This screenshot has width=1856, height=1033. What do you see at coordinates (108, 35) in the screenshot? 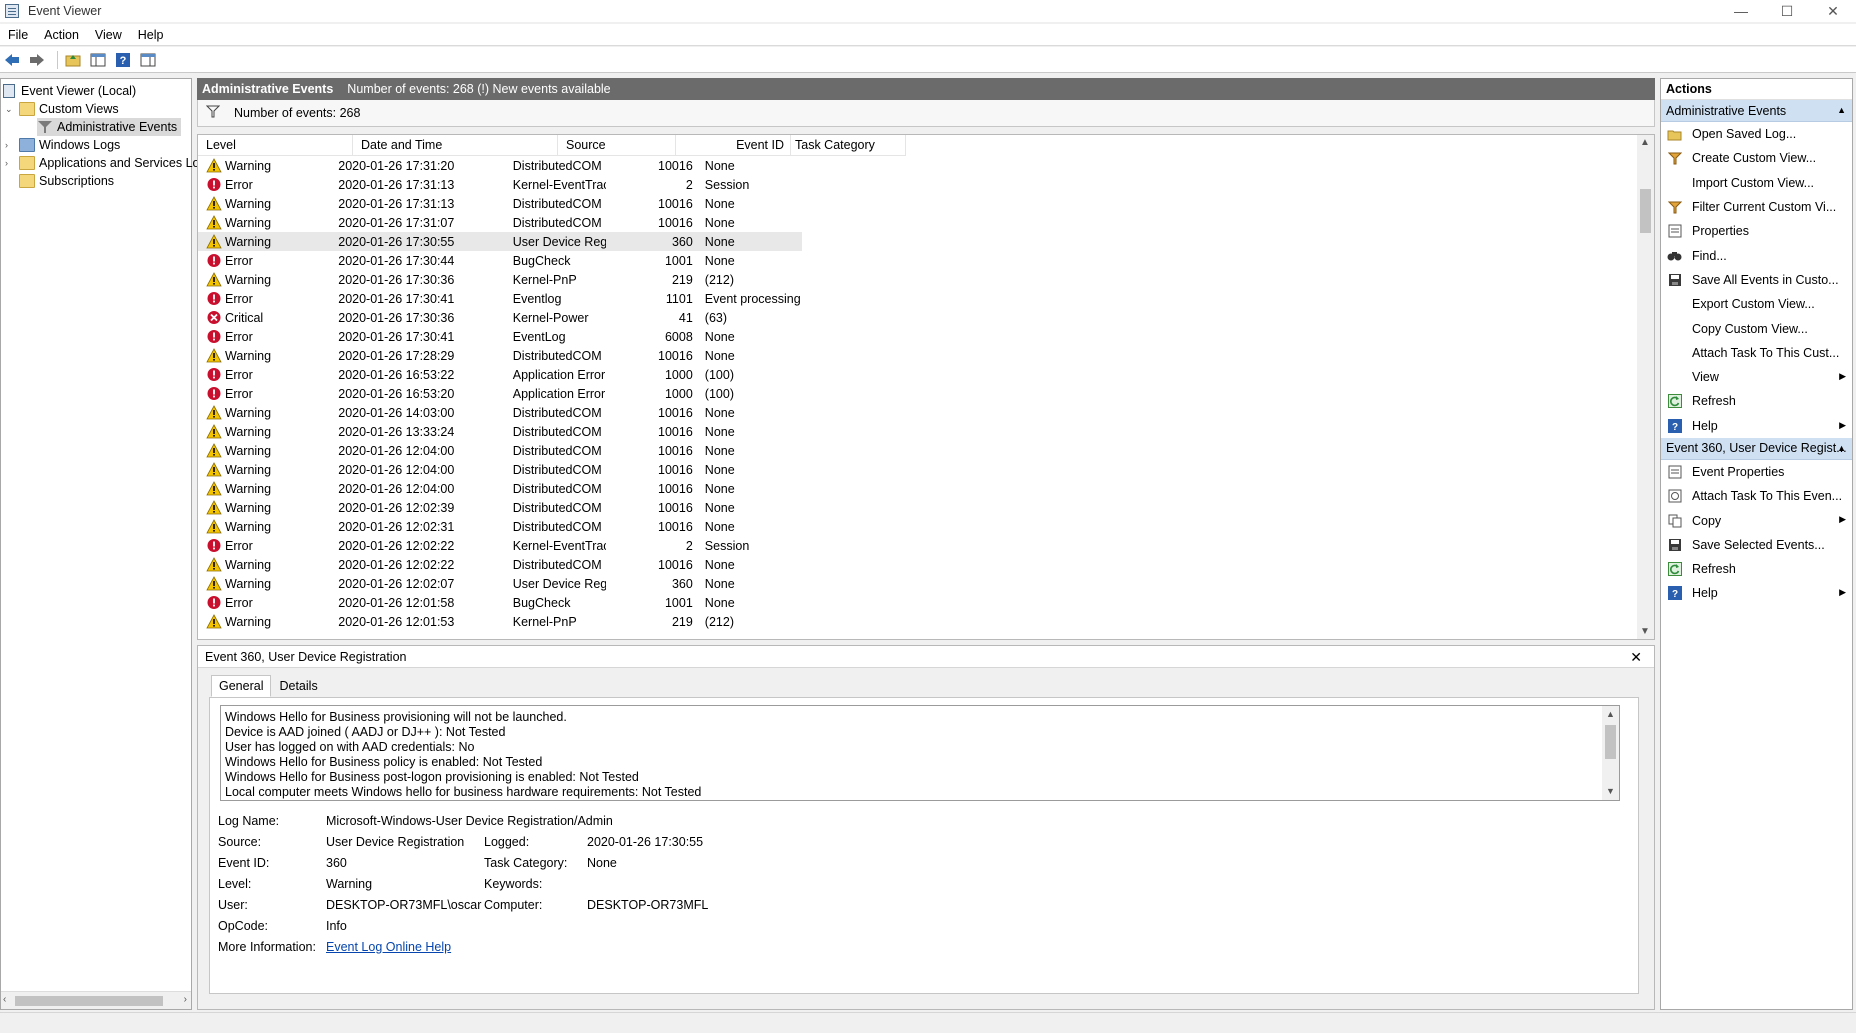
I see `menu-view: View` at bounding box center [108, 35].